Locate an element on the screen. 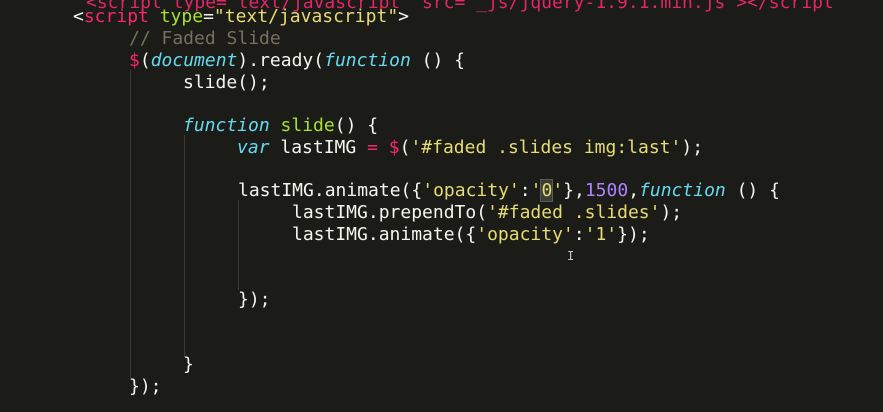  code-token: // Faded Slide is located at coordinates (205, 38).